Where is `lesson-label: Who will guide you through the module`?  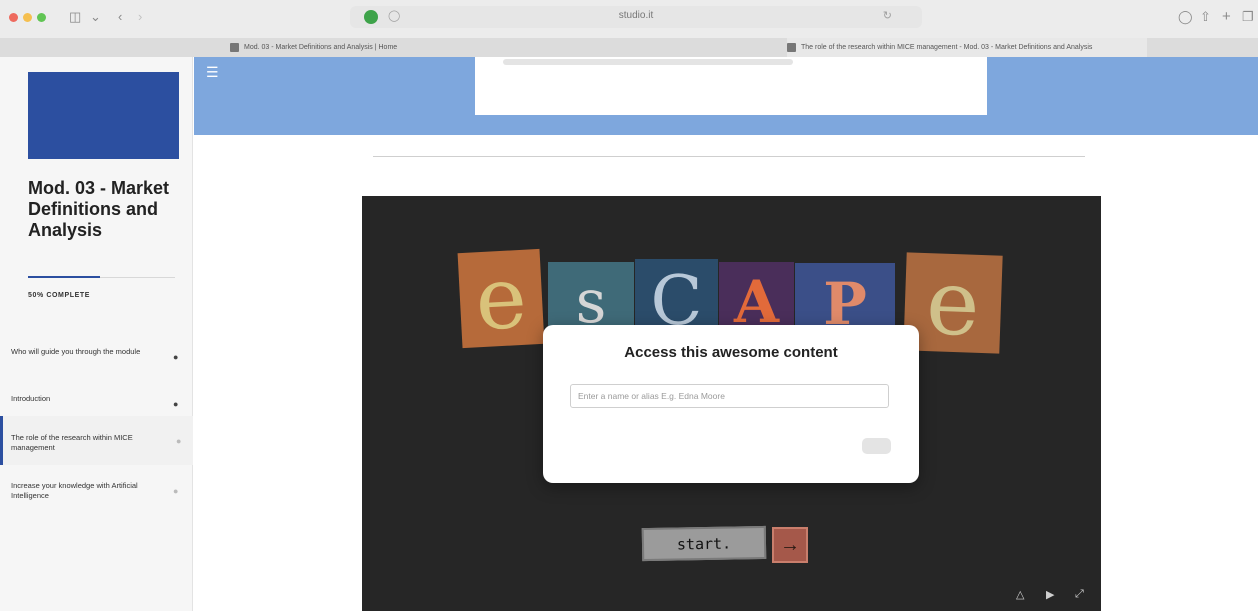 lesson-label: Who will guide you through the module is located at coordinates (76, 351).